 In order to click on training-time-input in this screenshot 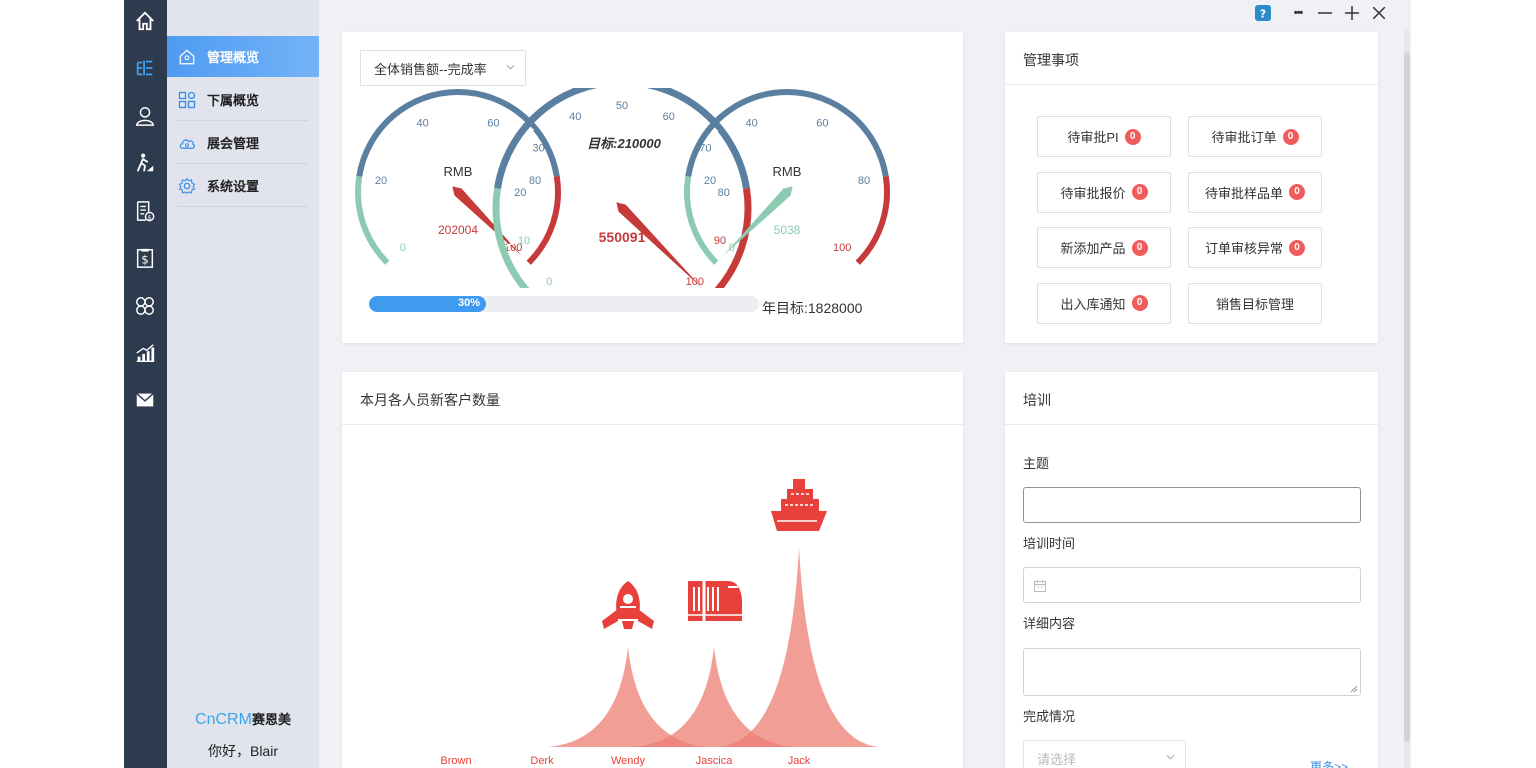, I will do `click(1192, 585)`.